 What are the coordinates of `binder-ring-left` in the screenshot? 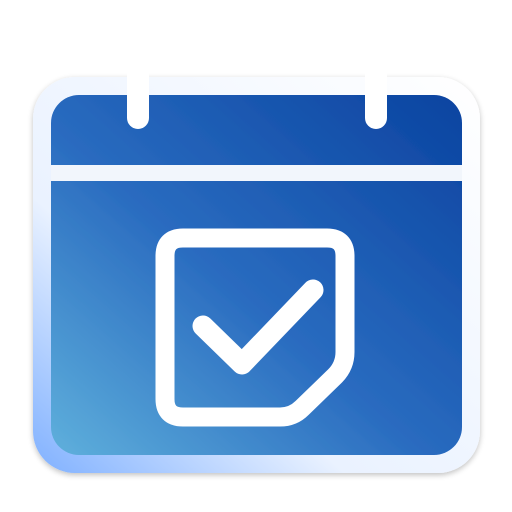 It's located at (138, 83).